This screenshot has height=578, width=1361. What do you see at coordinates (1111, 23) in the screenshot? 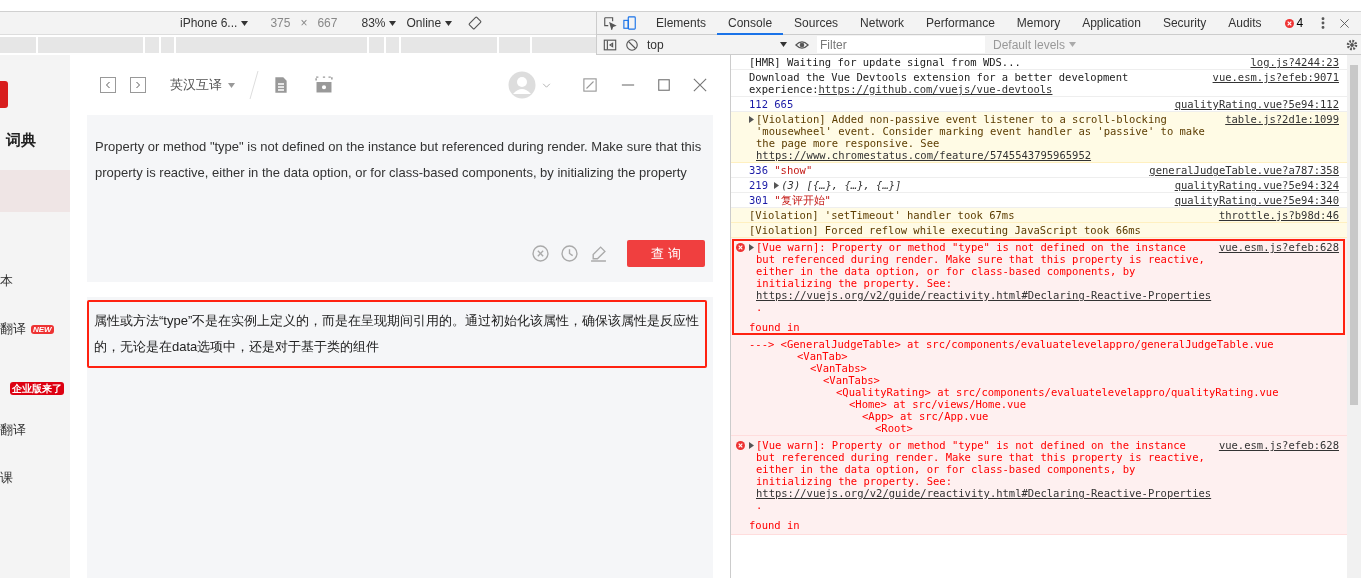
I see `devtools-tab: Application` at bounding box center [1111, 23].